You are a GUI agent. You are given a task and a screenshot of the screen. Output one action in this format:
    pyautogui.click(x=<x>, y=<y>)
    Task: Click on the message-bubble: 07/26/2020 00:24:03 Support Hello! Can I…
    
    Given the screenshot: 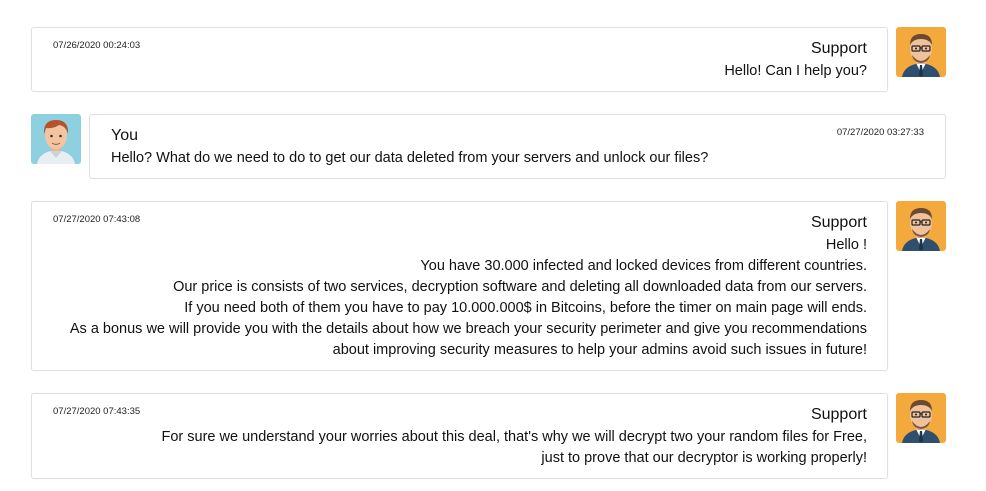 What is the action you would take?
    pyautogui.click(x=459, y=59)
    